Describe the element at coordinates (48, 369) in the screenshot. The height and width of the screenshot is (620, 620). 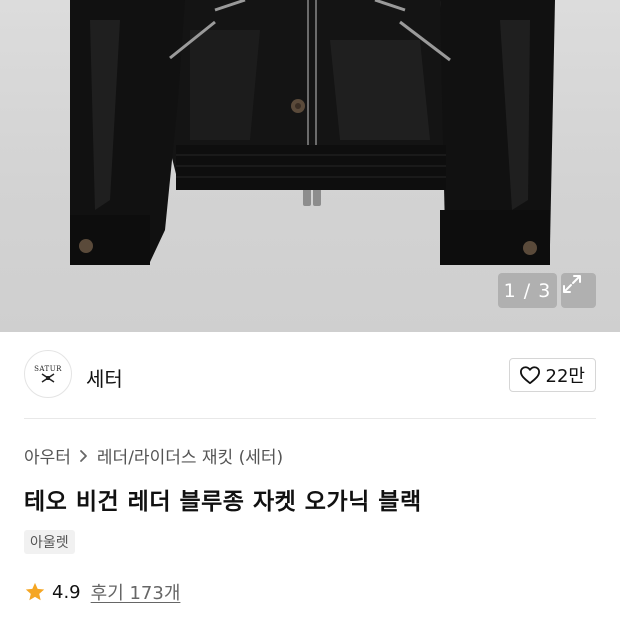
I see `brand-logo-text: SATUR` at that location.